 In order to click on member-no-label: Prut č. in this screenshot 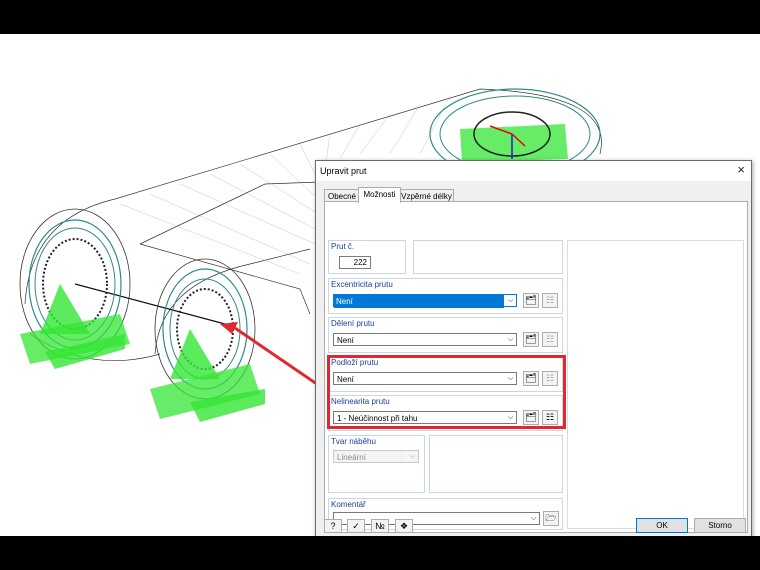, I will do `click(343, 246)`.